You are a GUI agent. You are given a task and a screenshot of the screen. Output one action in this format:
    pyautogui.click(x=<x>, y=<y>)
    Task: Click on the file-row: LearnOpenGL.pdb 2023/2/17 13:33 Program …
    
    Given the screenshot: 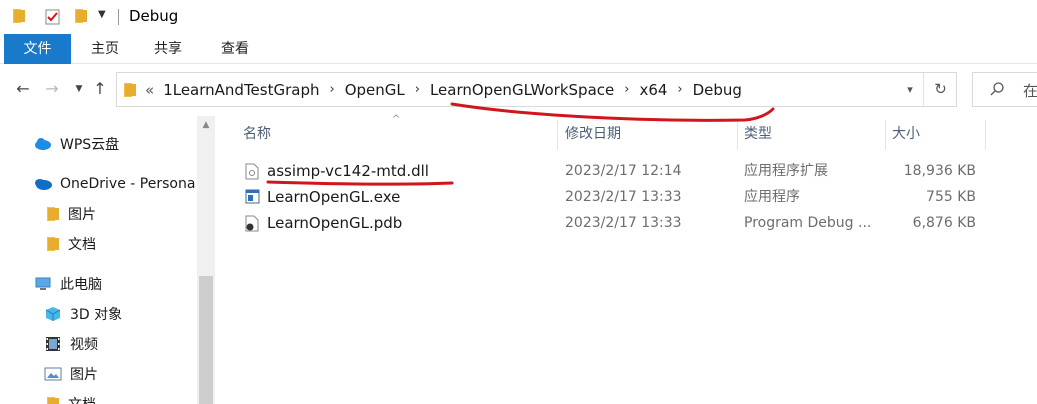 What is the action you would take?
    pyautogui.click(x=626, y=223)
    